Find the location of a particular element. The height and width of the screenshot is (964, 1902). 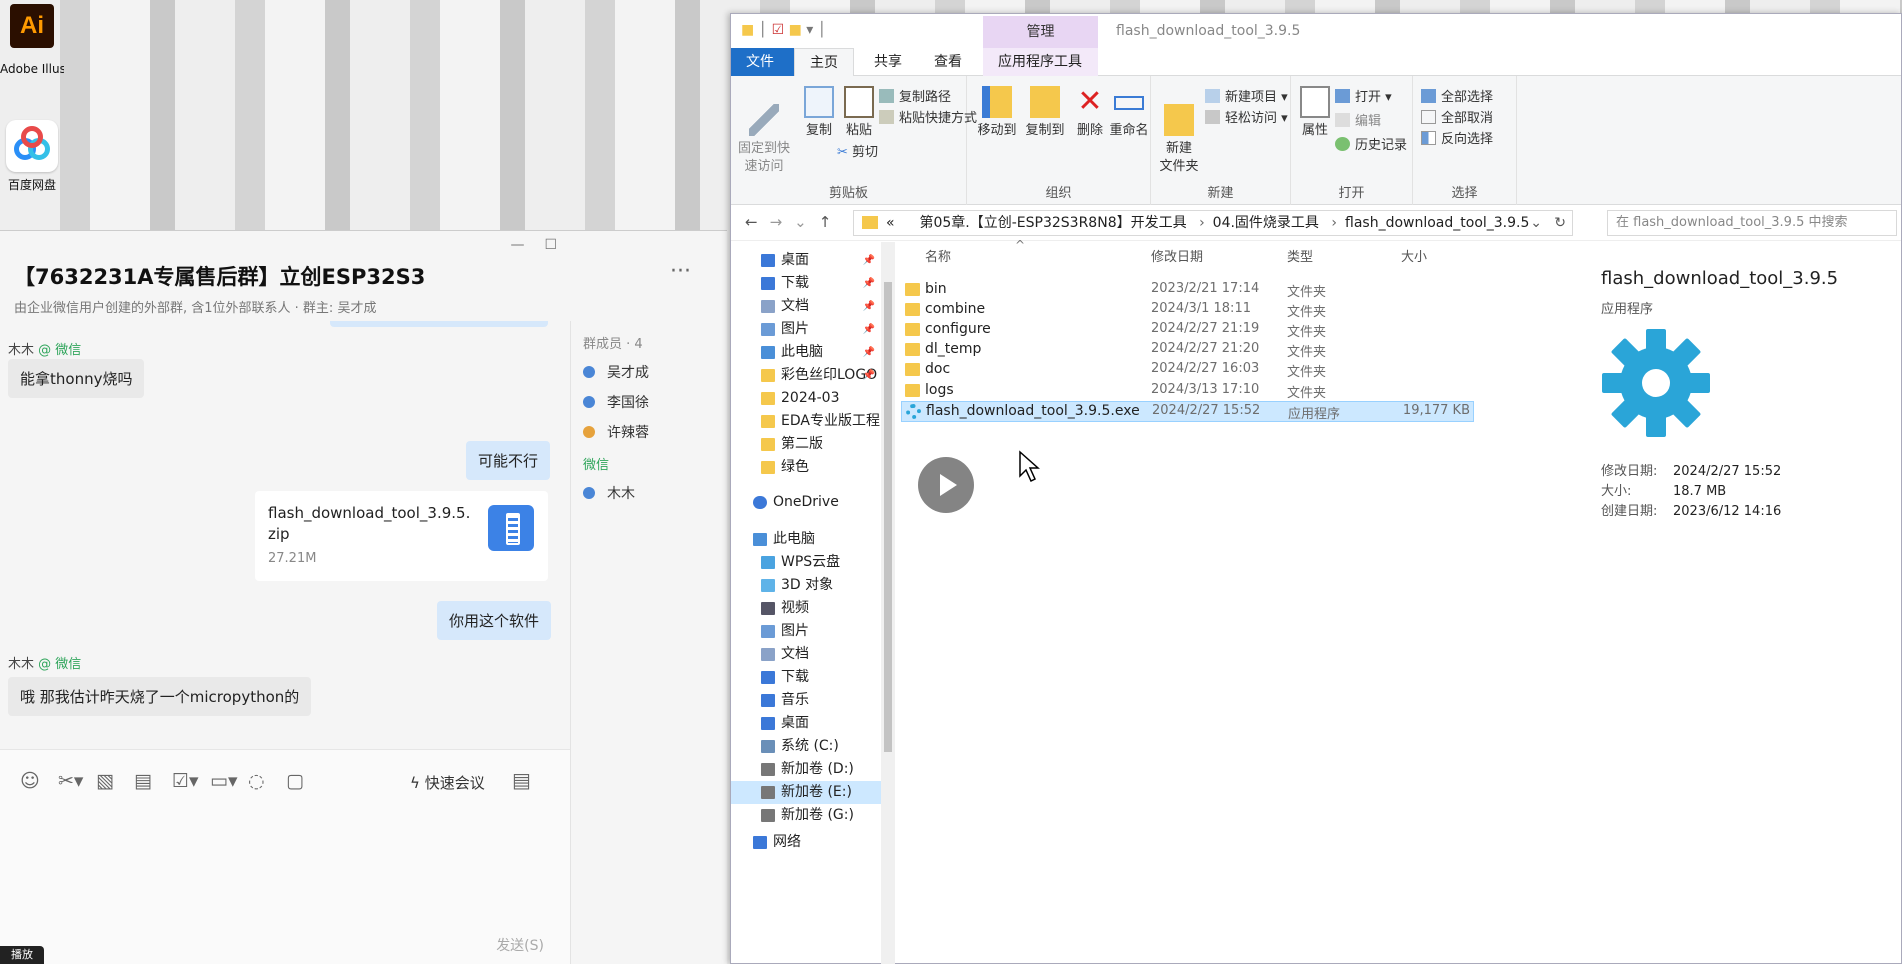

navigation-buttons: ←→⌄↑ is located at coordinates (794, 222).